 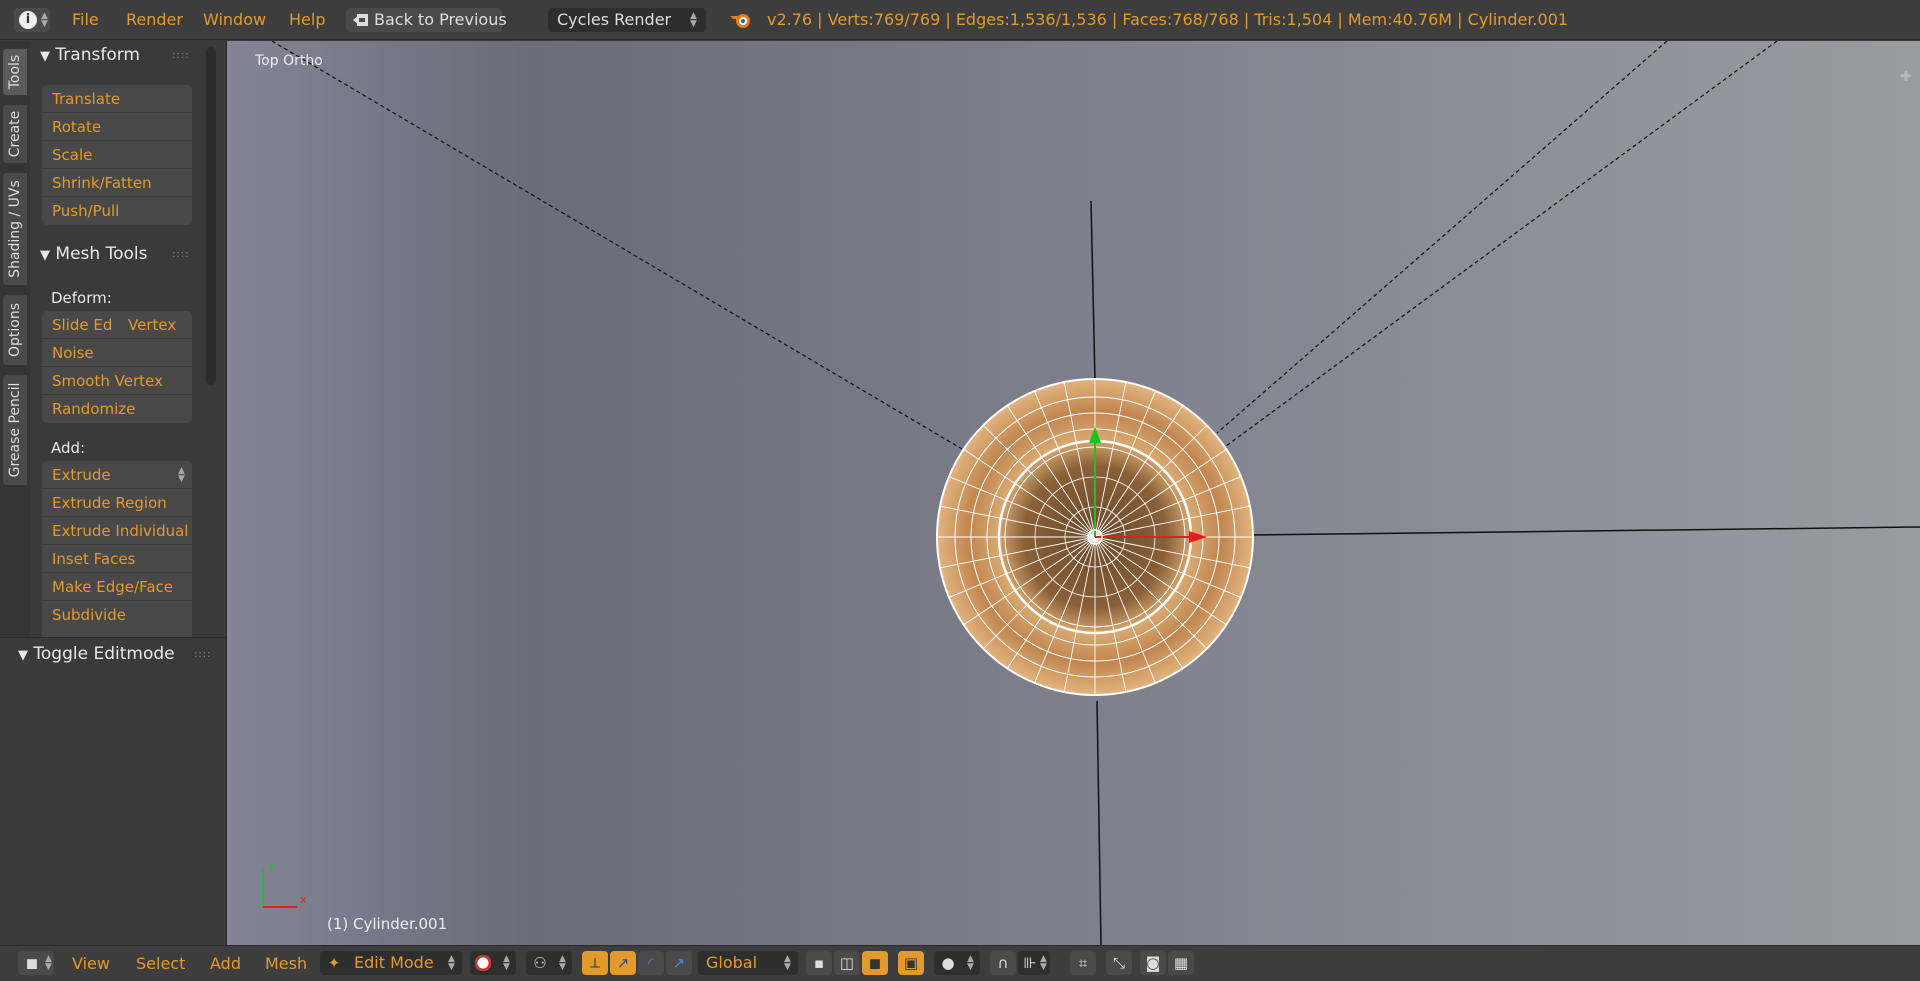 I want to click on menu-render: Render, so click(x=154, y=20).